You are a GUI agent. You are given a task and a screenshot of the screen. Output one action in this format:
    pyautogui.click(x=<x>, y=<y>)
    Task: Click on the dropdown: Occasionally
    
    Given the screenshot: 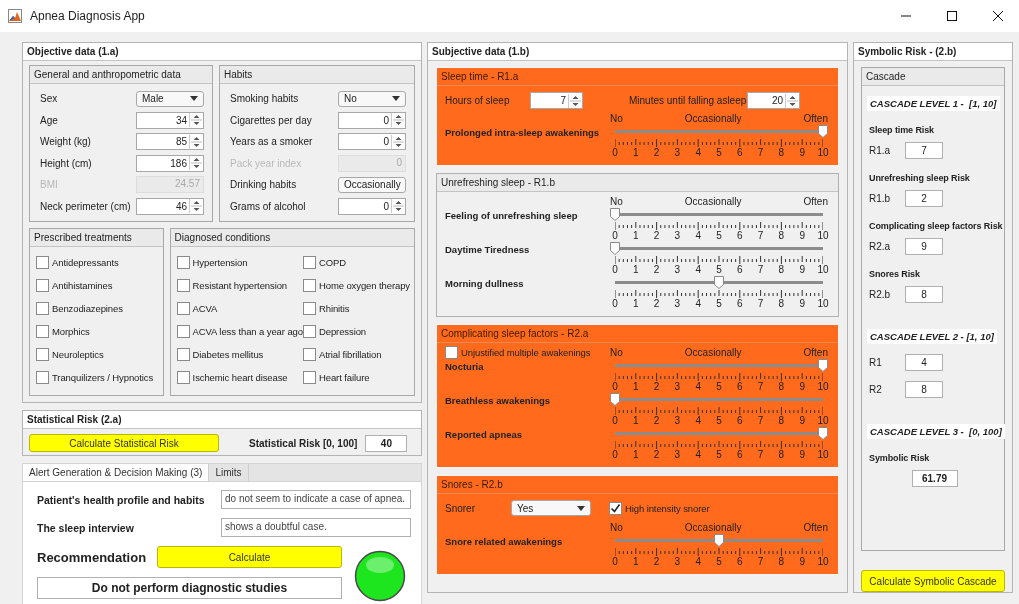 What is the action you would take?
    pyautogui.click(x=372, y=184)
    